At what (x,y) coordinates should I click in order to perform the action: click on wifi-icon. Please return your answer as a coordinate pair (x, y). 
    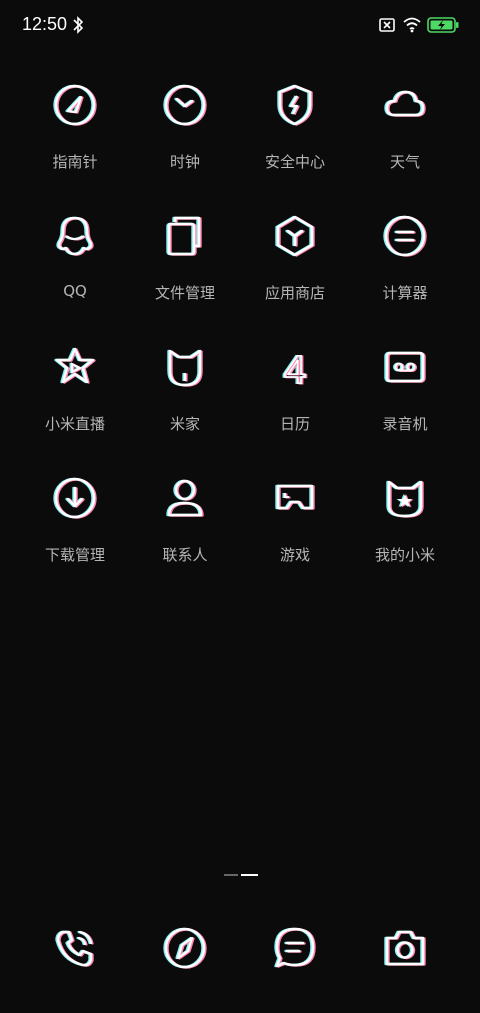
    Looking at the image, I should click on (412, 25).